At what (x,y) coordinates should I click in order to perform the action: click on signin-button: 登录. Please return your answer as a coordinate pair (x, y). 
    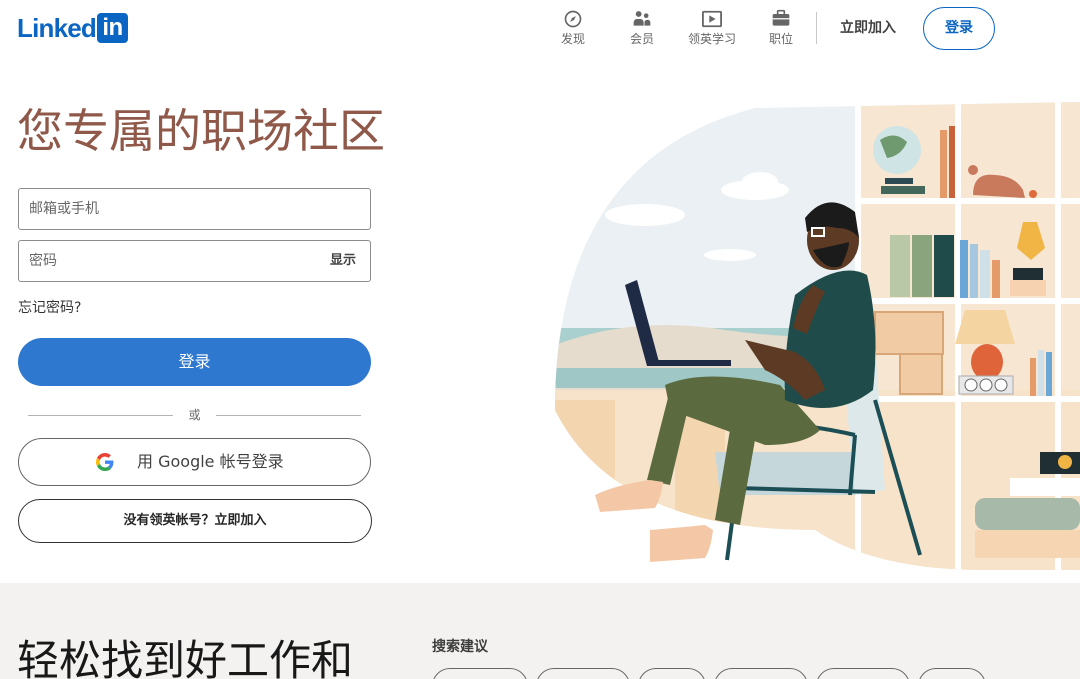
    Looking at the image, I should click on (194, 362).